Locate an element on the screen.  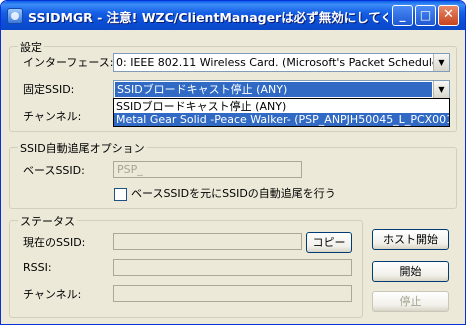
current-ssid-field is located at coordinates (207, 241).